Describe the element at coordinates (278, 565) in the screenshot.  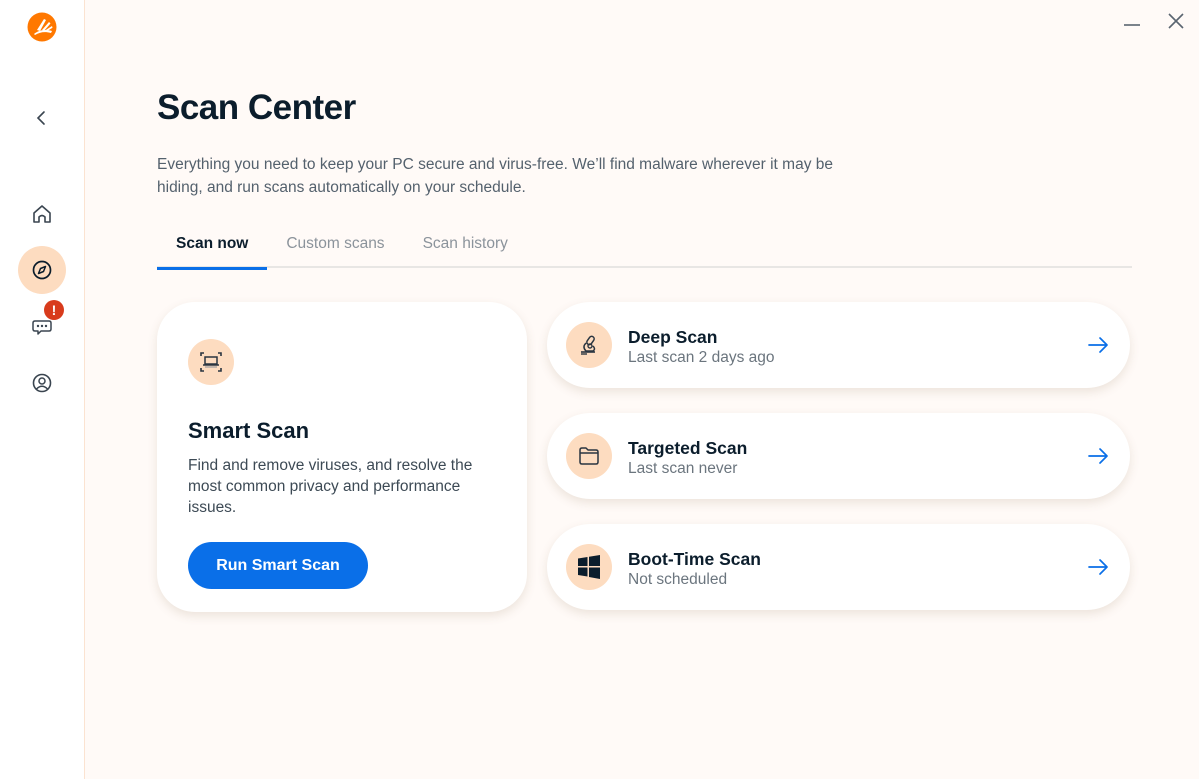
I see `run-smart-scan-button: Run Smart Scan` at that location.